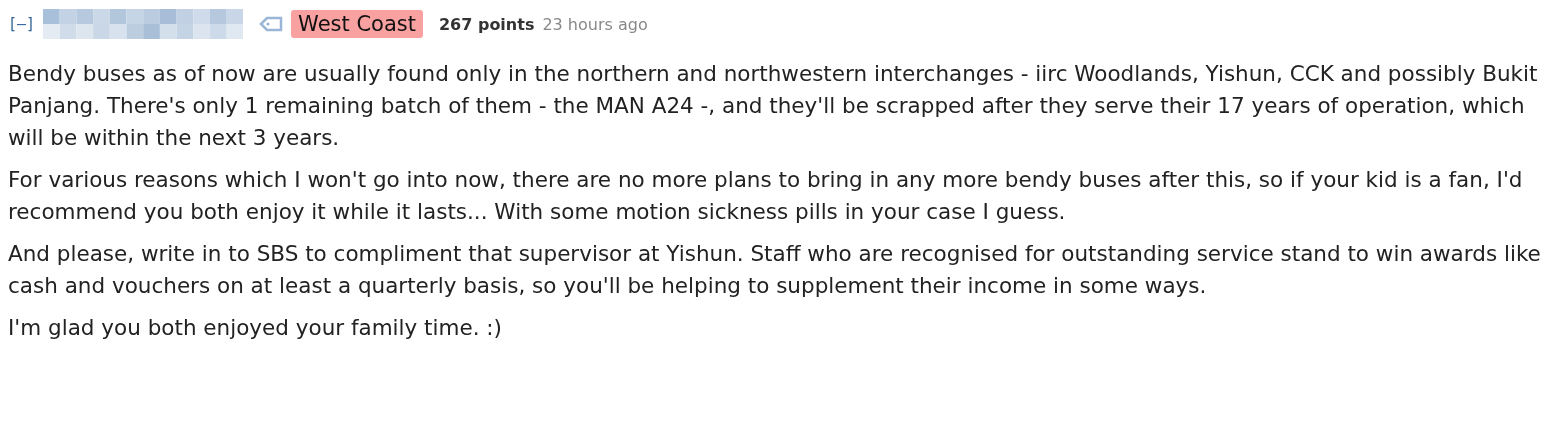 The image size is (1552, 430). What do you see at coordinates (486, 24) in the screenshot?
I see `comment-score: 267 points` at bounding box center [486, 24].